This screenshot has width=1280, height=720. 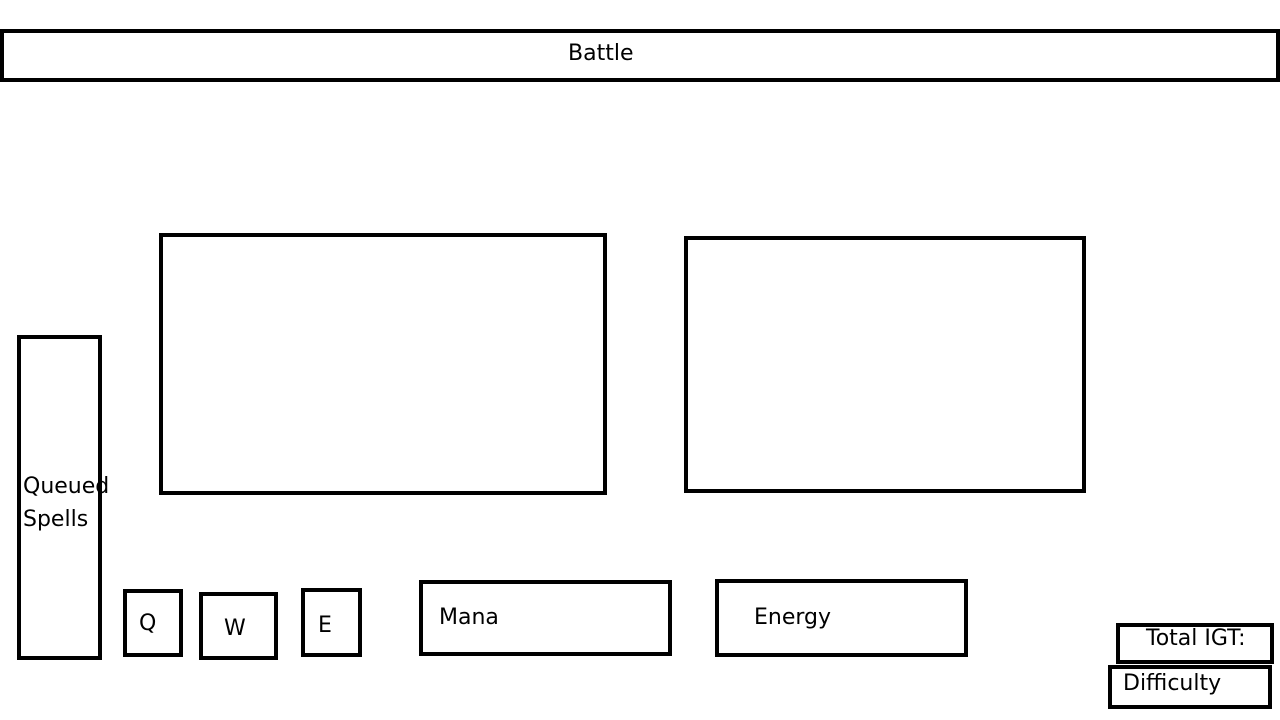 I want to click on mana-label: Mana, so click(x=469, y=617).